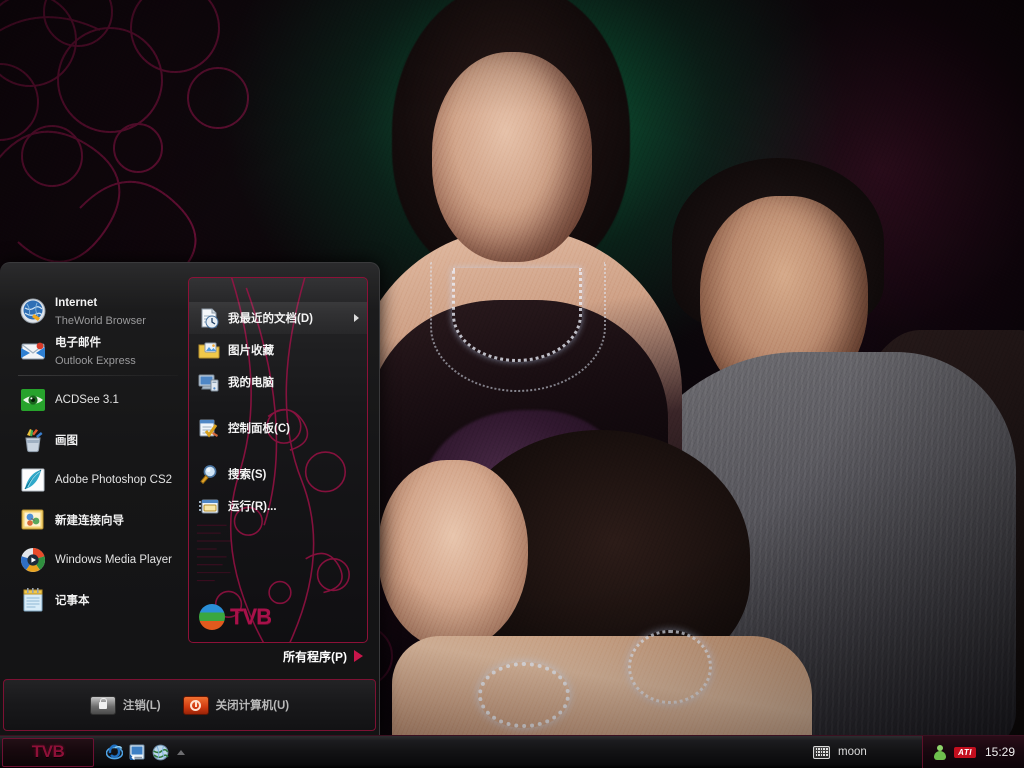  I want to click on start-menu-item-notepad: 记事本, so click(100, 600).